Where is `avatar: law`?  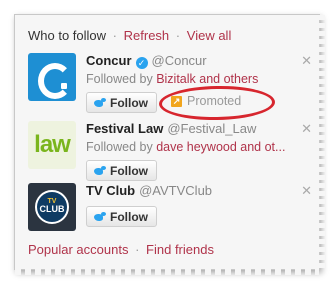
avatar: law is located at coordinates (52, 145).